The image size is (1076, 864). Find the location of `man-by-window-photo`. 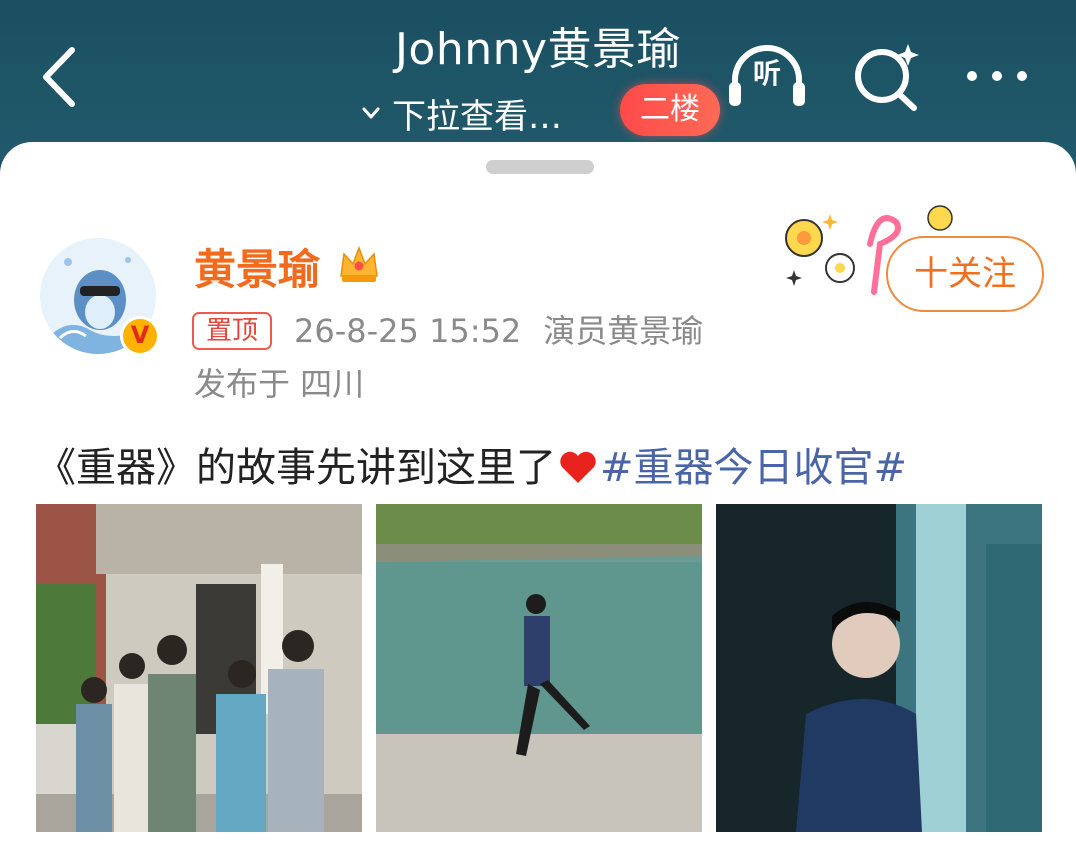

man-by-window-photo is located at coordinates (879, 668).